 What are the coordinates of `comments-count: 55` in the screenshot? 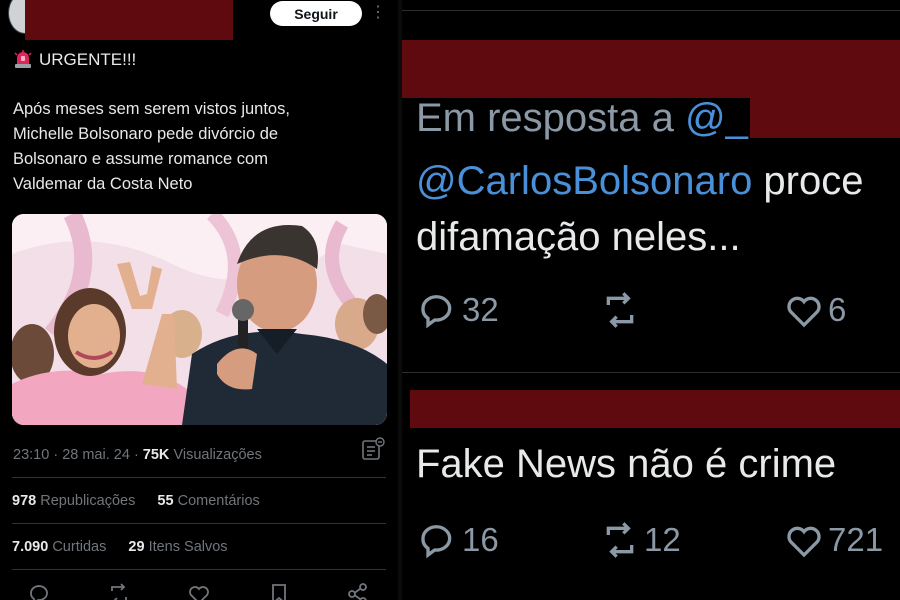 It's located at (165, 501).